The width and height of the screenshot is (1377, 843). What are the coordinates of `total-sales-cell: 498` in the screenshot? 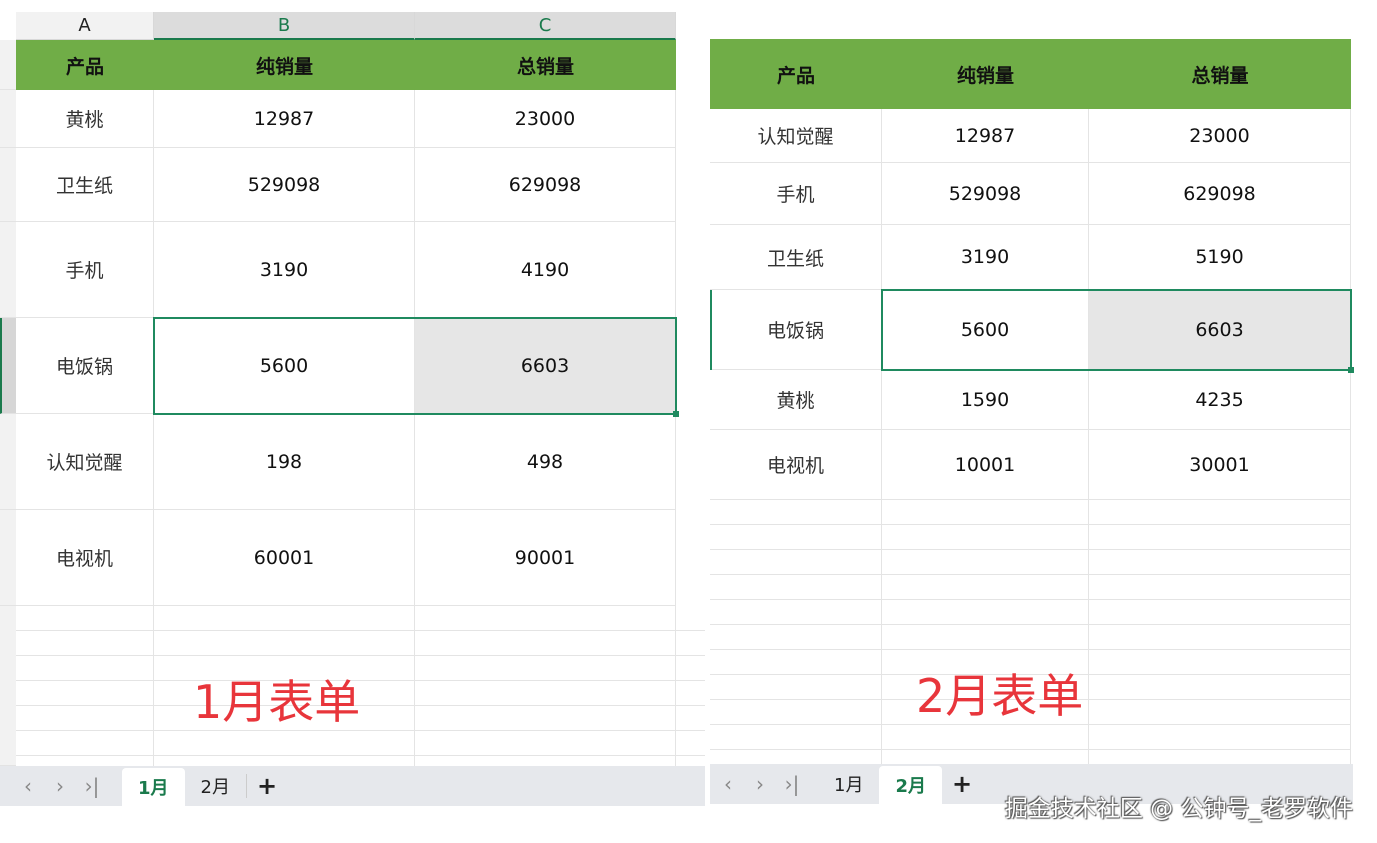 It's located at (545, 462).